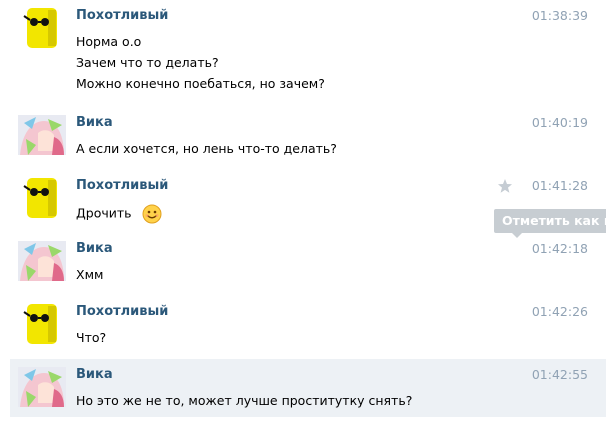 This screenshot has height=429, width=606. I want to click on message-text: Хмм, so click(90, 274).